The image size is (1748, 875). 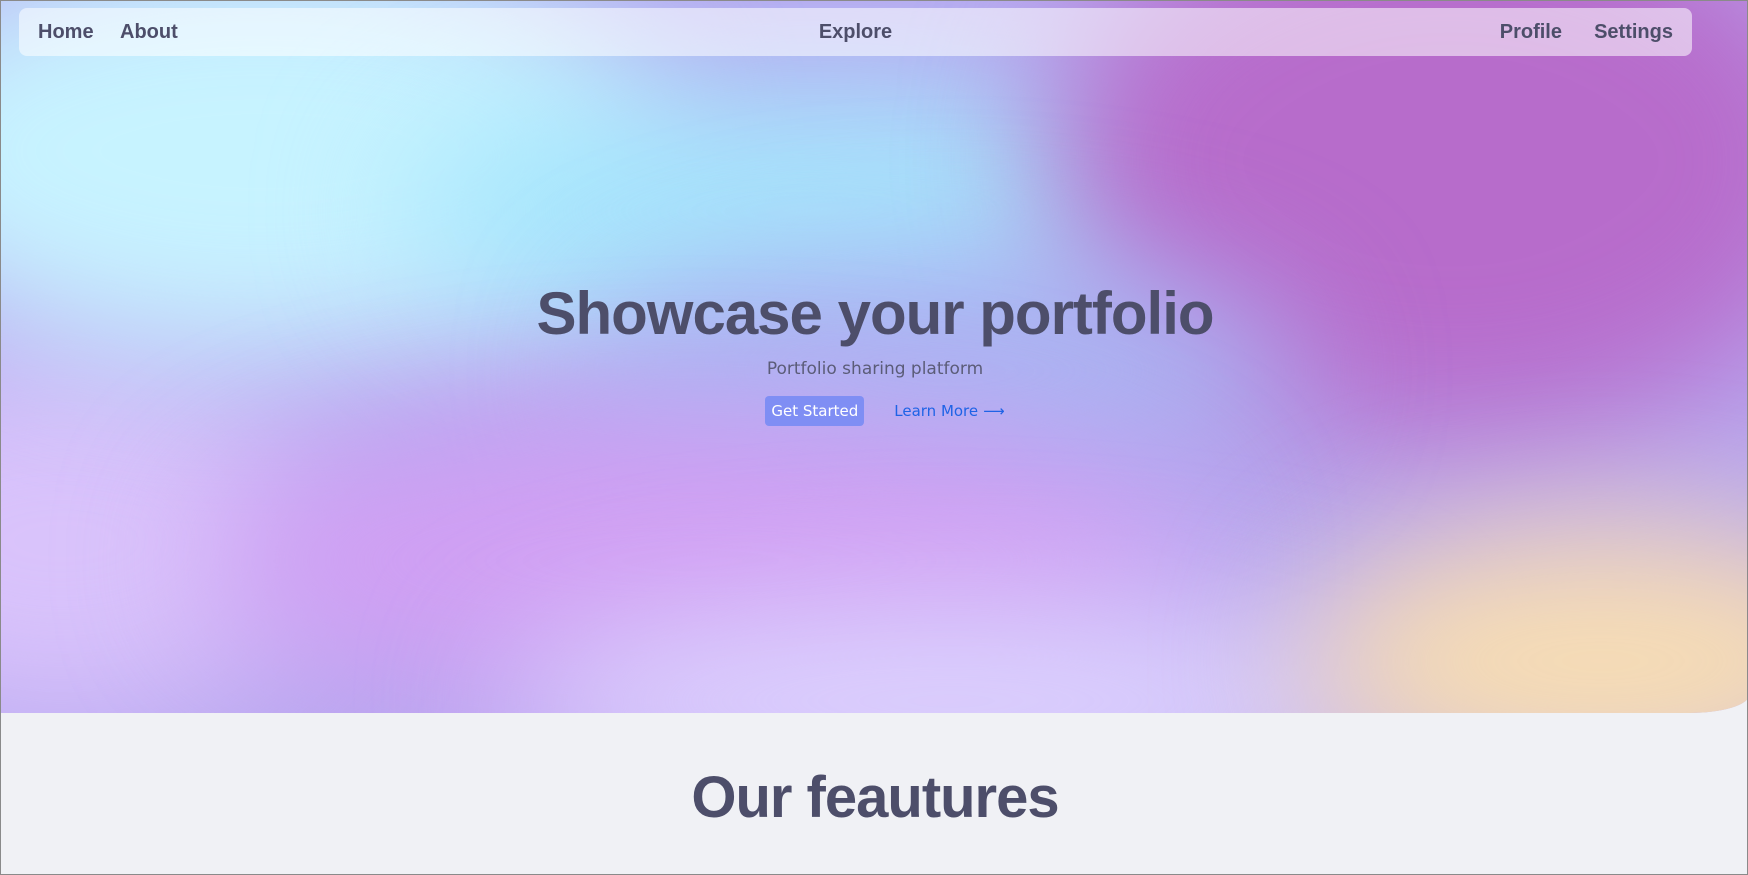 I want to click on nav-settings-link: Settings, so click(x=1633, y=32).